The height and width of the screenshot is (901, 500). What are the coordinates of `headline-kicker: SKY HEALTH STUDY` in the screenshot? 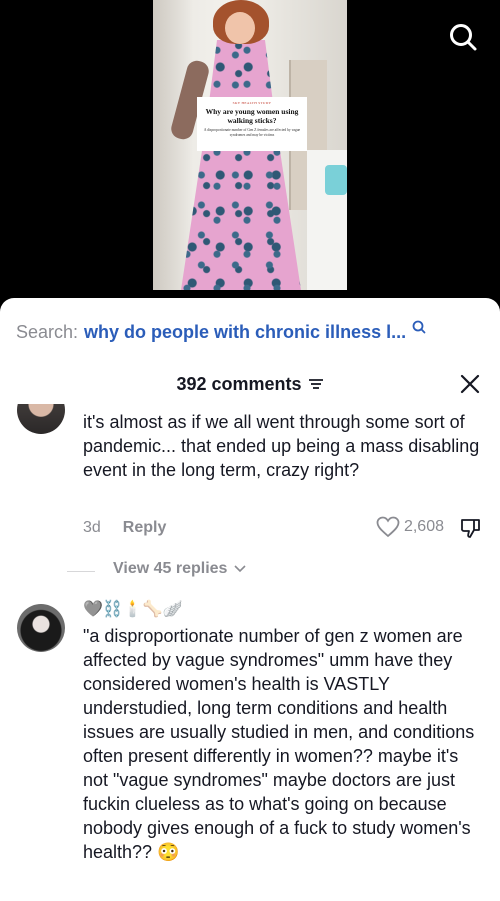 It's located at (252, 103).